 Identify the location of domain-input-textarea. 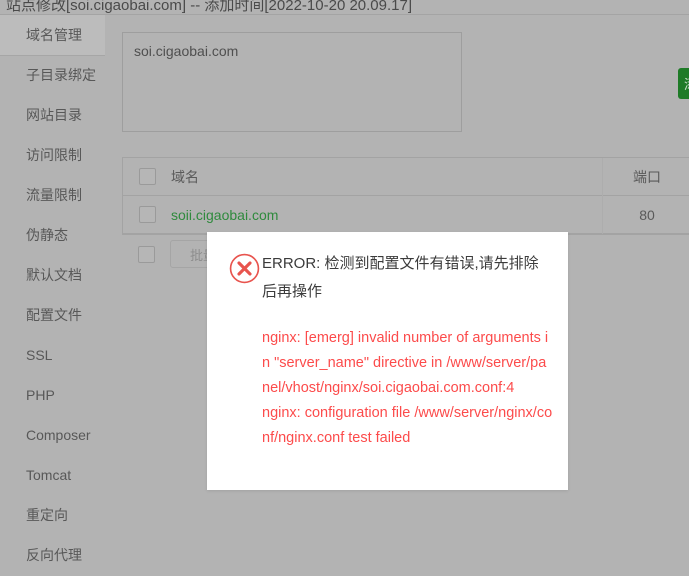
(292, 82).